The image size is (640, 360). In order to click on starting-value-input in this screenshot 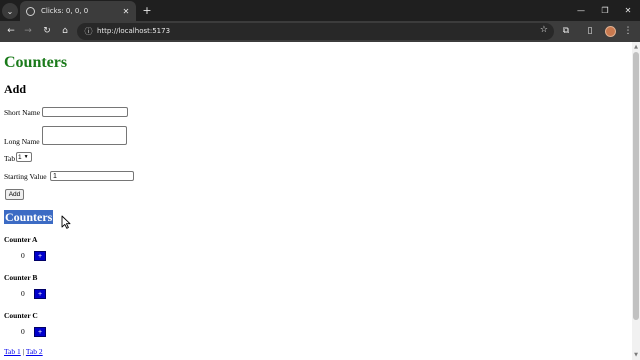, I will do `click(92, 176)`.